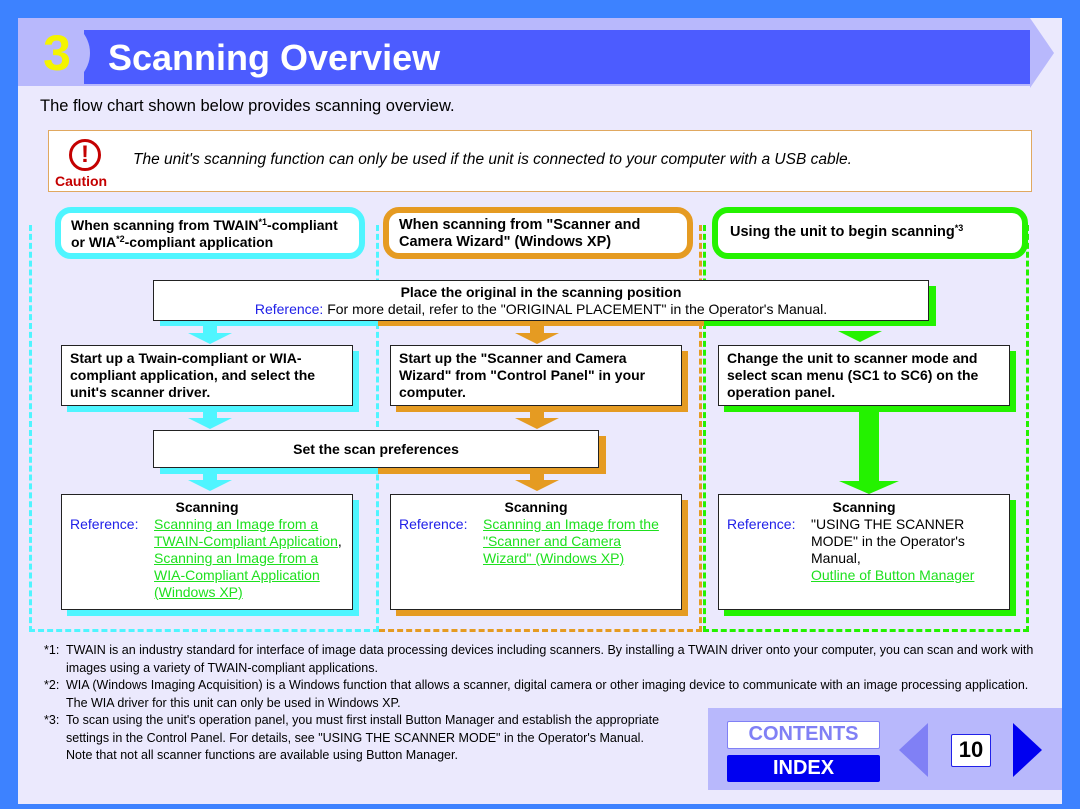 This screenshot has width=1080, height=809. Describe the element at coordinates (85, 155) in the screenshot. I see `exclamation-circle-icon: !` at that location.